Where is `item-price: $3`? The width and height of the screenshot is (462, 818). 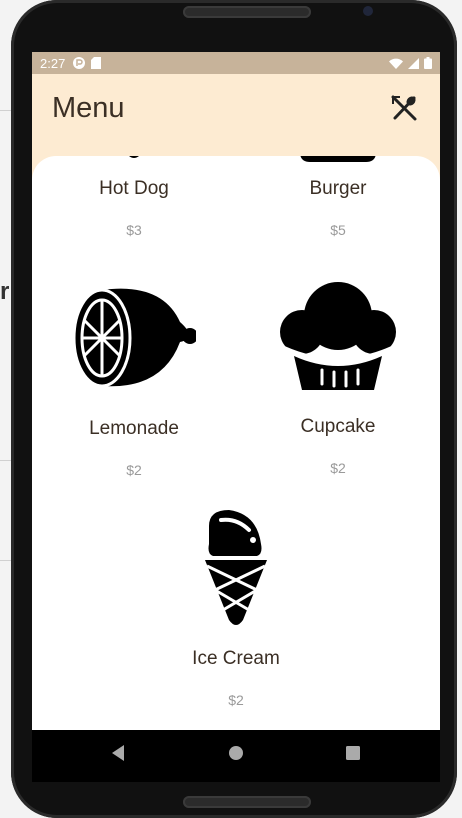 item-price: $3 is located at coordinates (134, 230).